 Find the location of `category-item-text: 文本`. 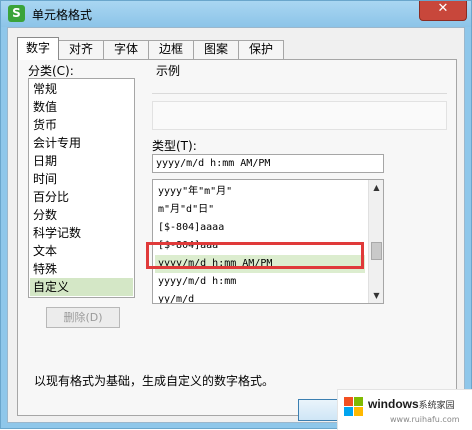

category-item-text: 文本 is located at coordinates (81, 251).